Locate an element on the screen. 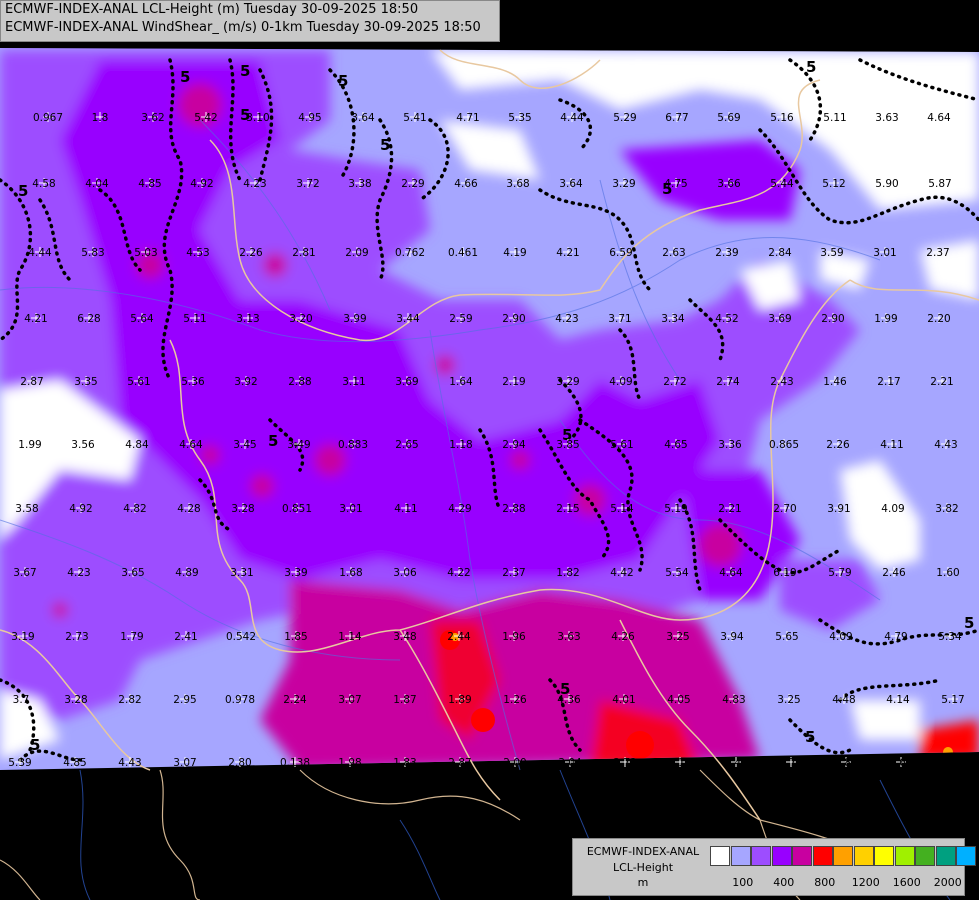 Image resolution: width=979 pixels, height=900 pixels. station-marker: 2.90 is located at coordinates (514, 319).